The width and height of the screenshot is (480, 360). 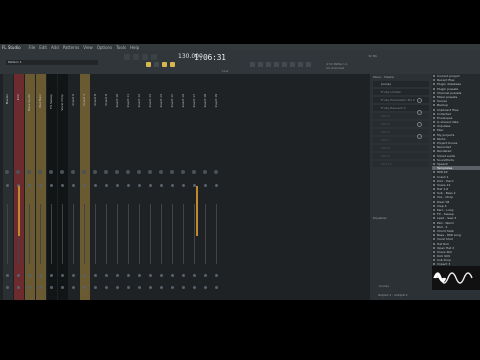 I want to click on mixer-strip: Insert 16, so click(x=184, y=187).